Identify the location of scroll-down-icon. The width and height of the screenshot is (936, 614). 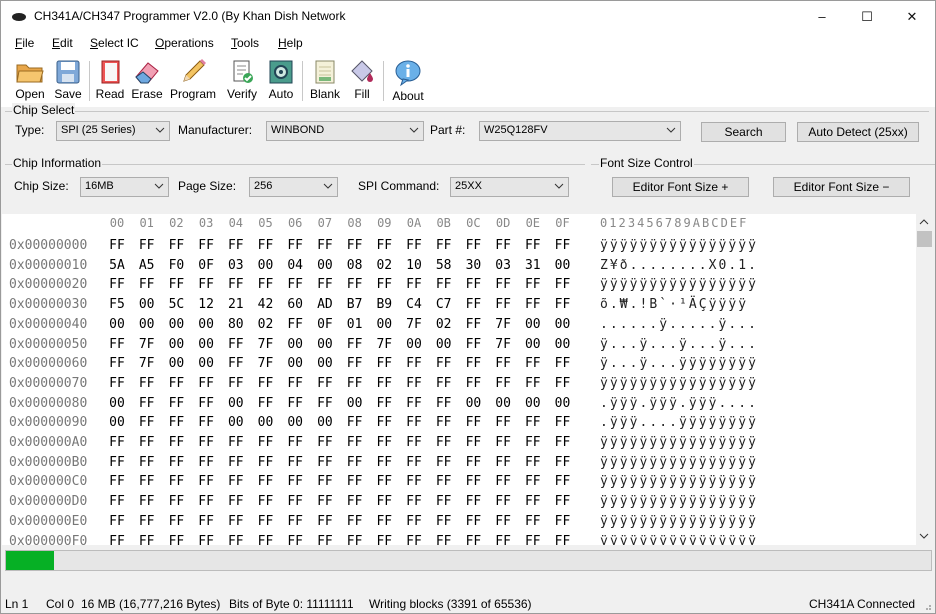
(924, 536).